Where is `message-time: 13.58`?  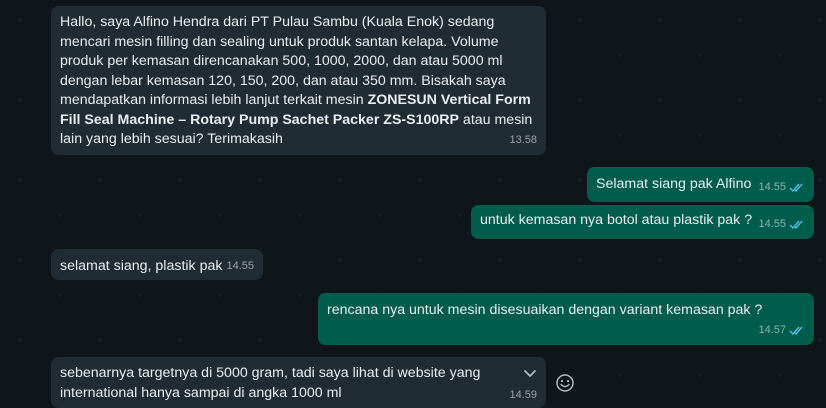 message-time: 13.58 is located at coordinates (523, 139).